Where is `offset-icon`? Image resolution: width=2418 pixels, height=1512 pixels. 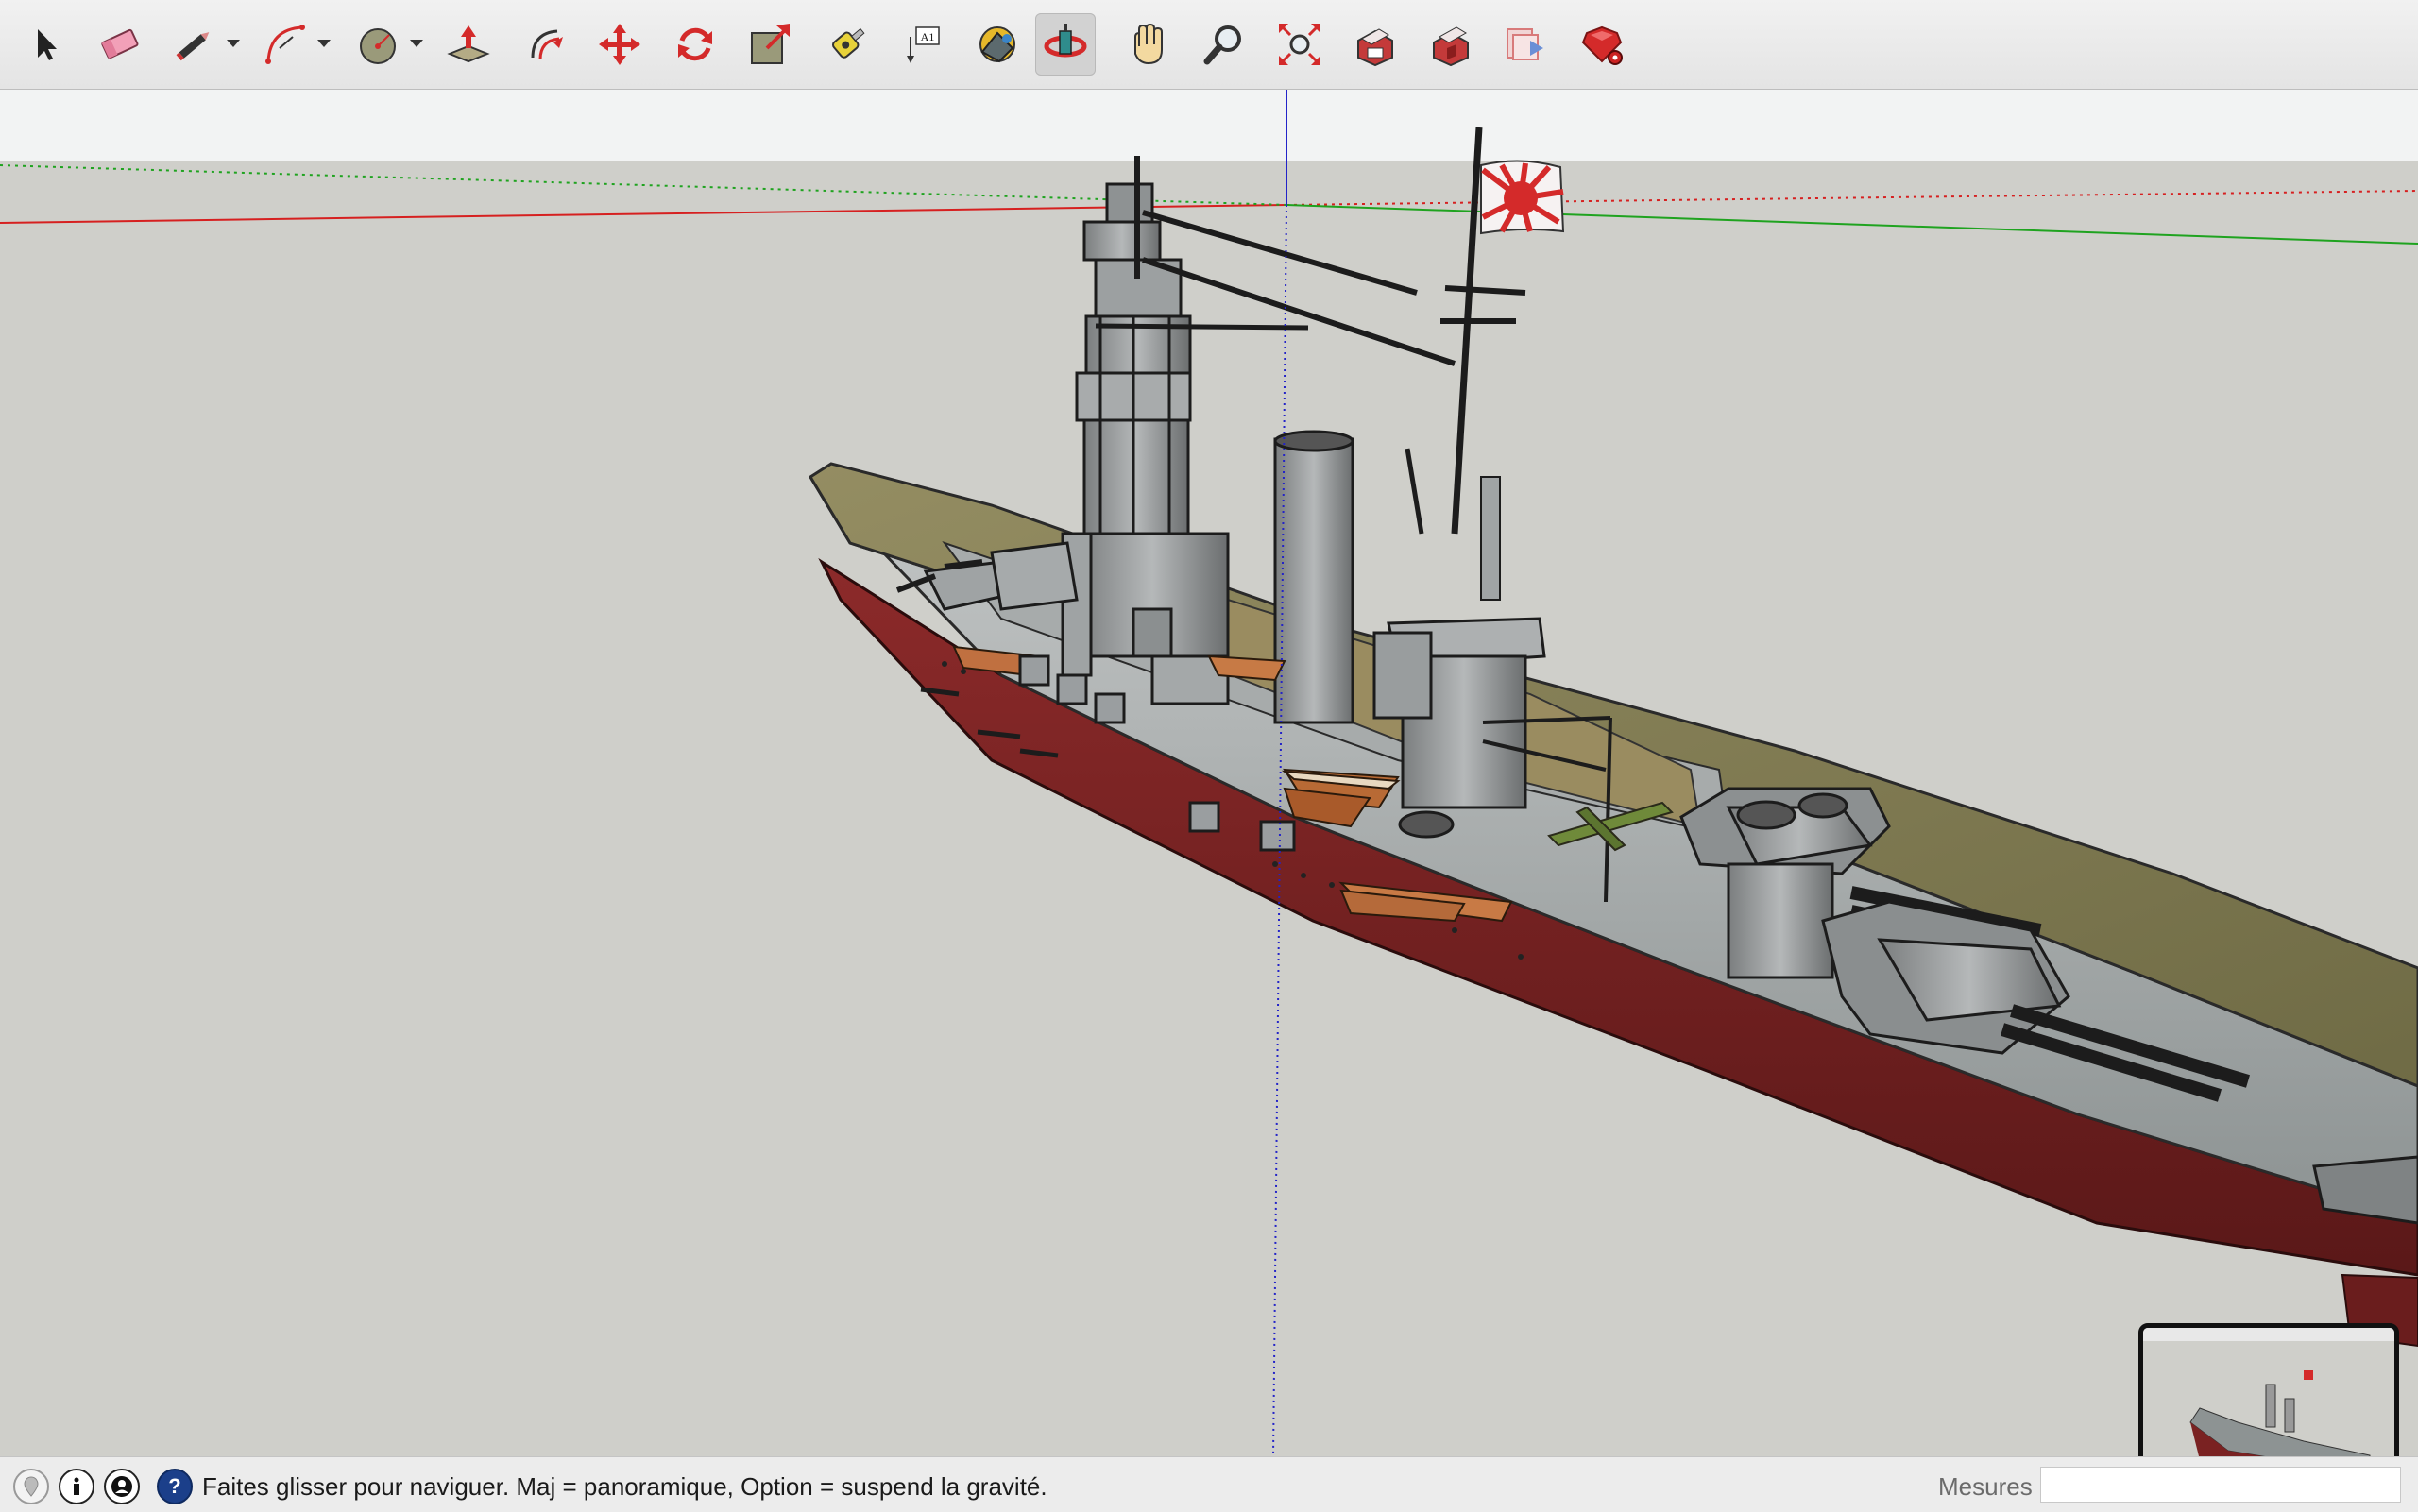 offset-icon is located at coordinates (547, 44).